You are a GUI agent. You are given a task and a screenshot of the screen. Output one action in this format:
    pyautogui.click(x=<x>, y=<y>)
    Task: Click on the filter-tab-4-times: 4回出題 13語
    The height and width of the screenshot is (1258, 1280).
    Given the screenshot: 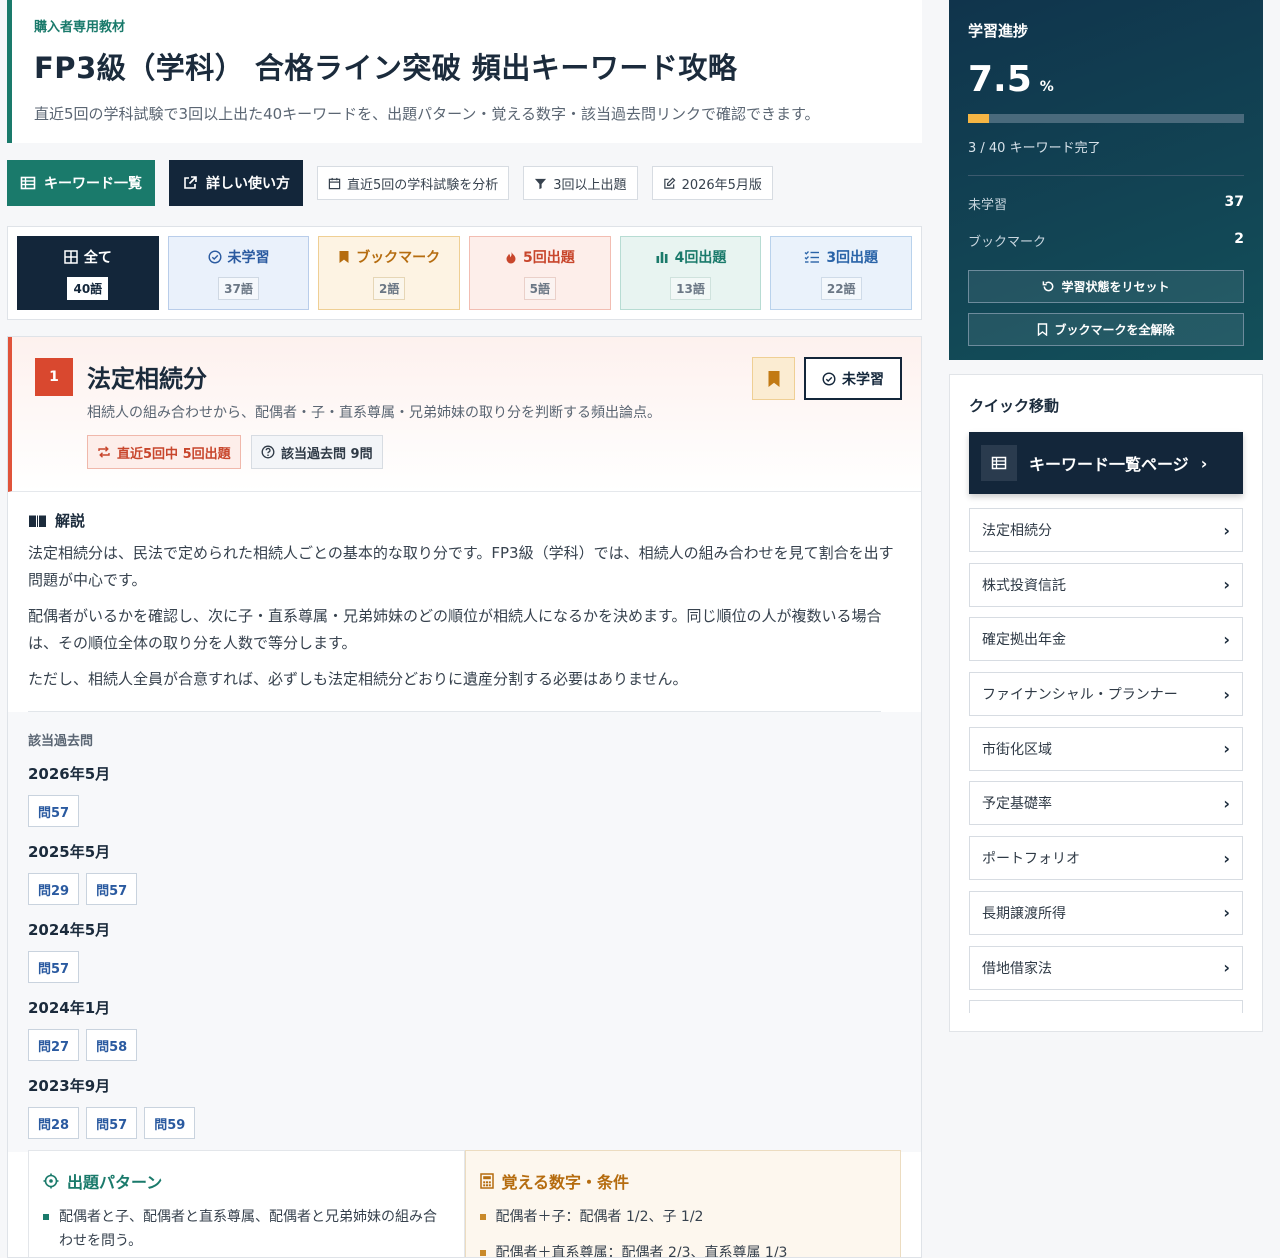 What is the action you would take?
    pyautogui.click(x=690, y=273)
    